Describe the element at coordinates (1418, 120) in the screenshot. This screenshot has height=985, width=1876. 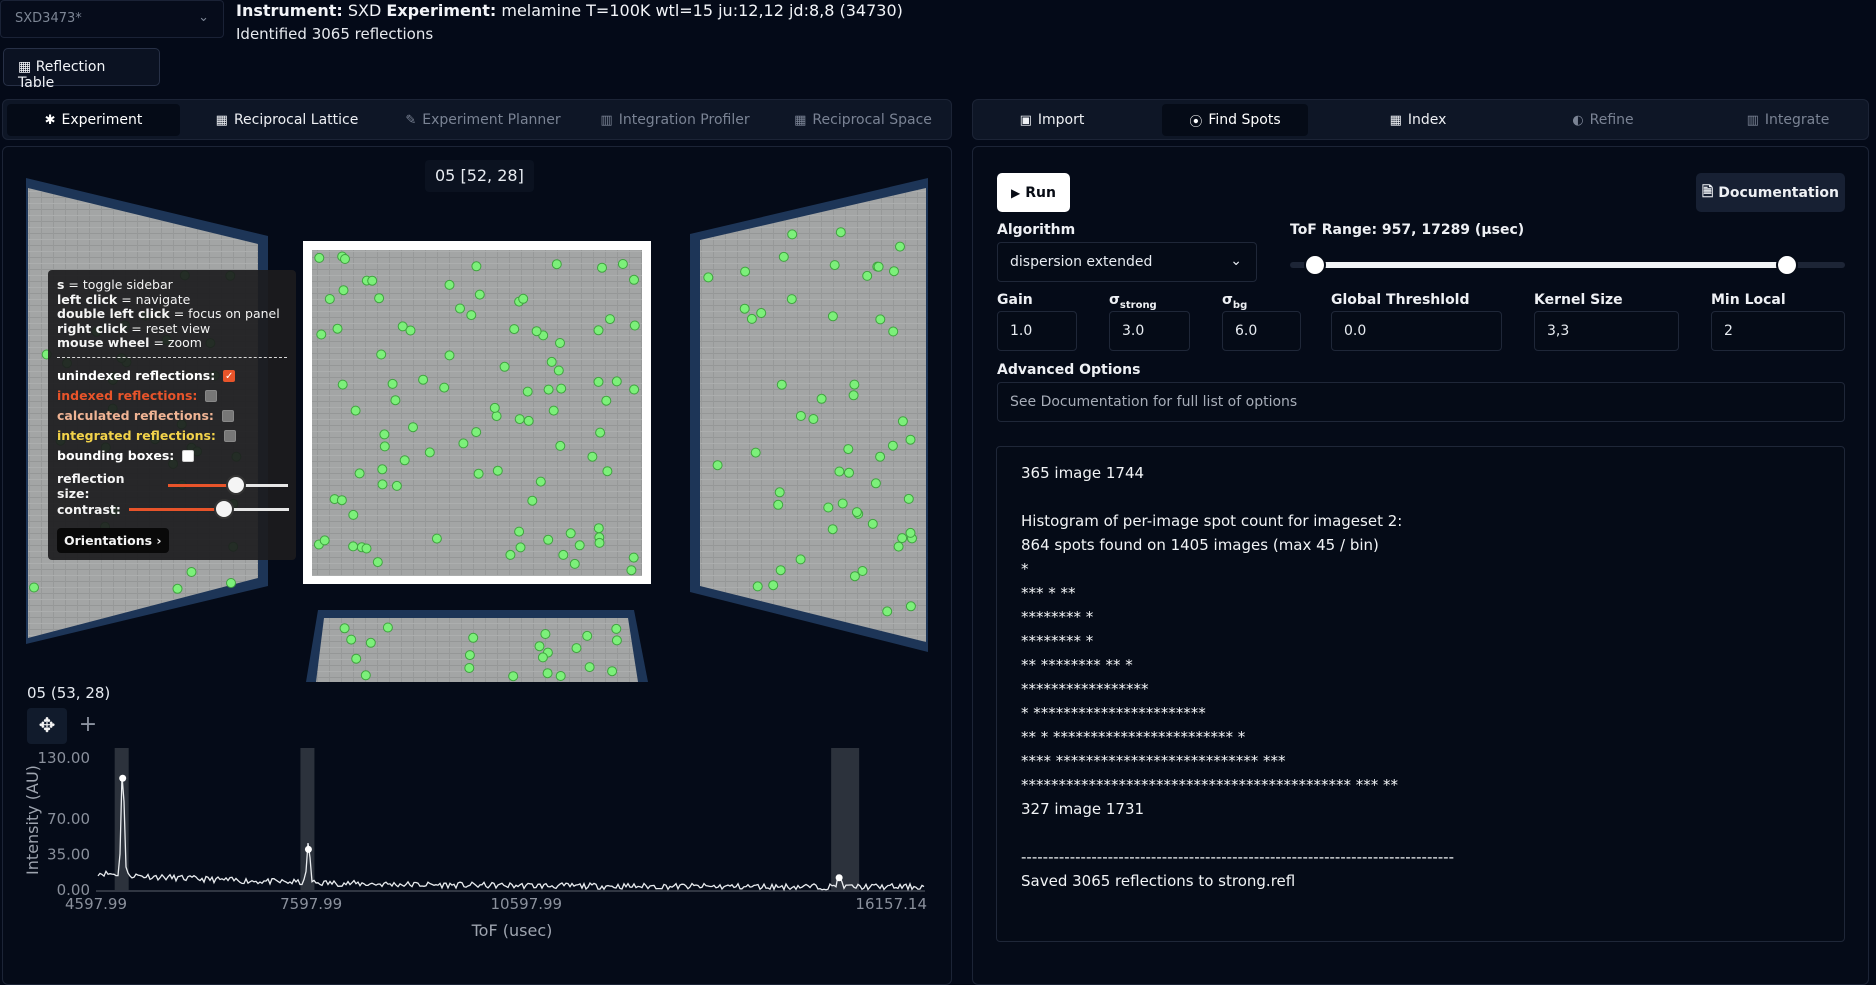
I see `tab-index: ▦ Index` at that location.